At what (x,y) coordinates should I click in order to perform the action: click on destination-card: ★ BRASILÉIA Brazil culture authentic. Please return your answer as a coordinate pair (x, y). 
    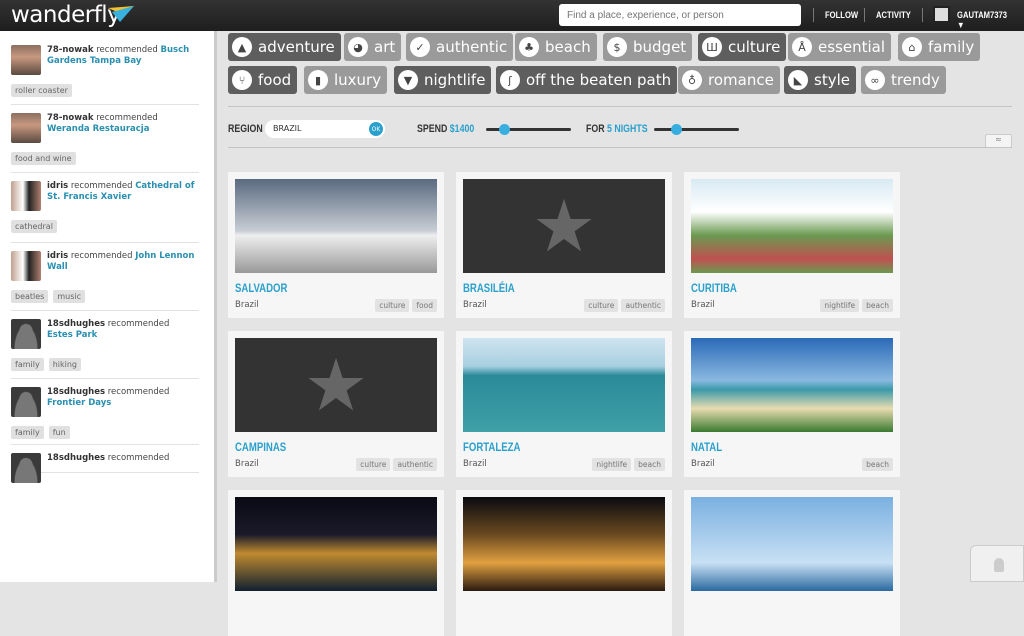
    Looking at the image, I should click on (564, 245).